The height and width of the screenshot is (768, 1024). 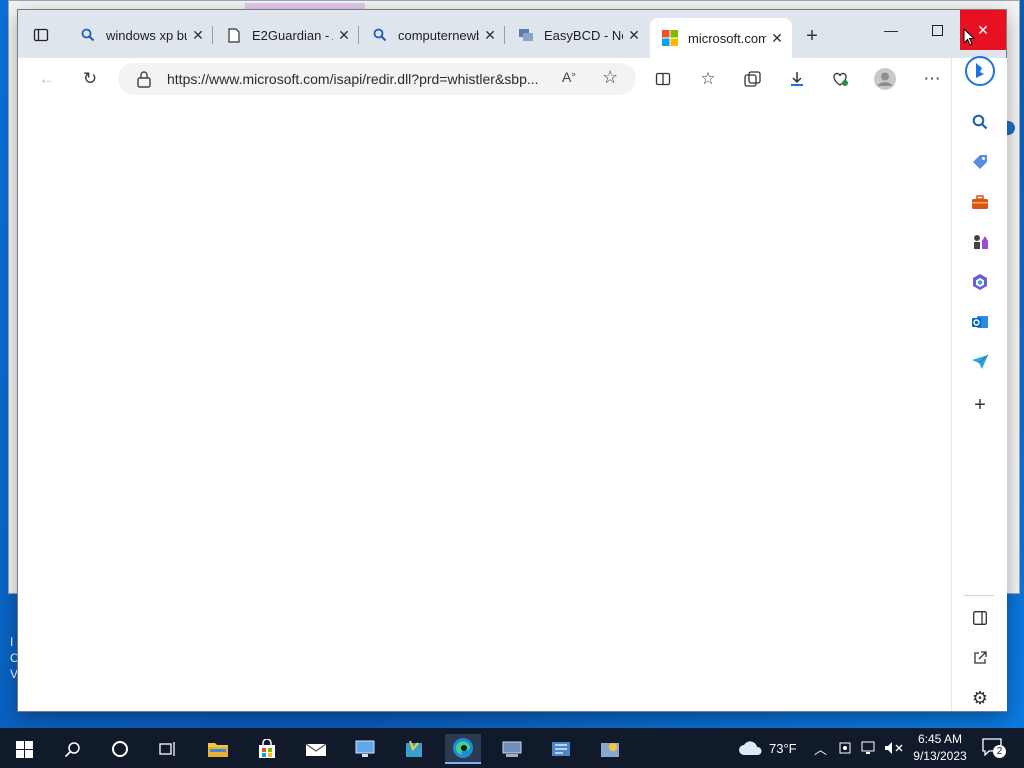 I want to click on taskbar-app-control, so click(x=610, y=749).